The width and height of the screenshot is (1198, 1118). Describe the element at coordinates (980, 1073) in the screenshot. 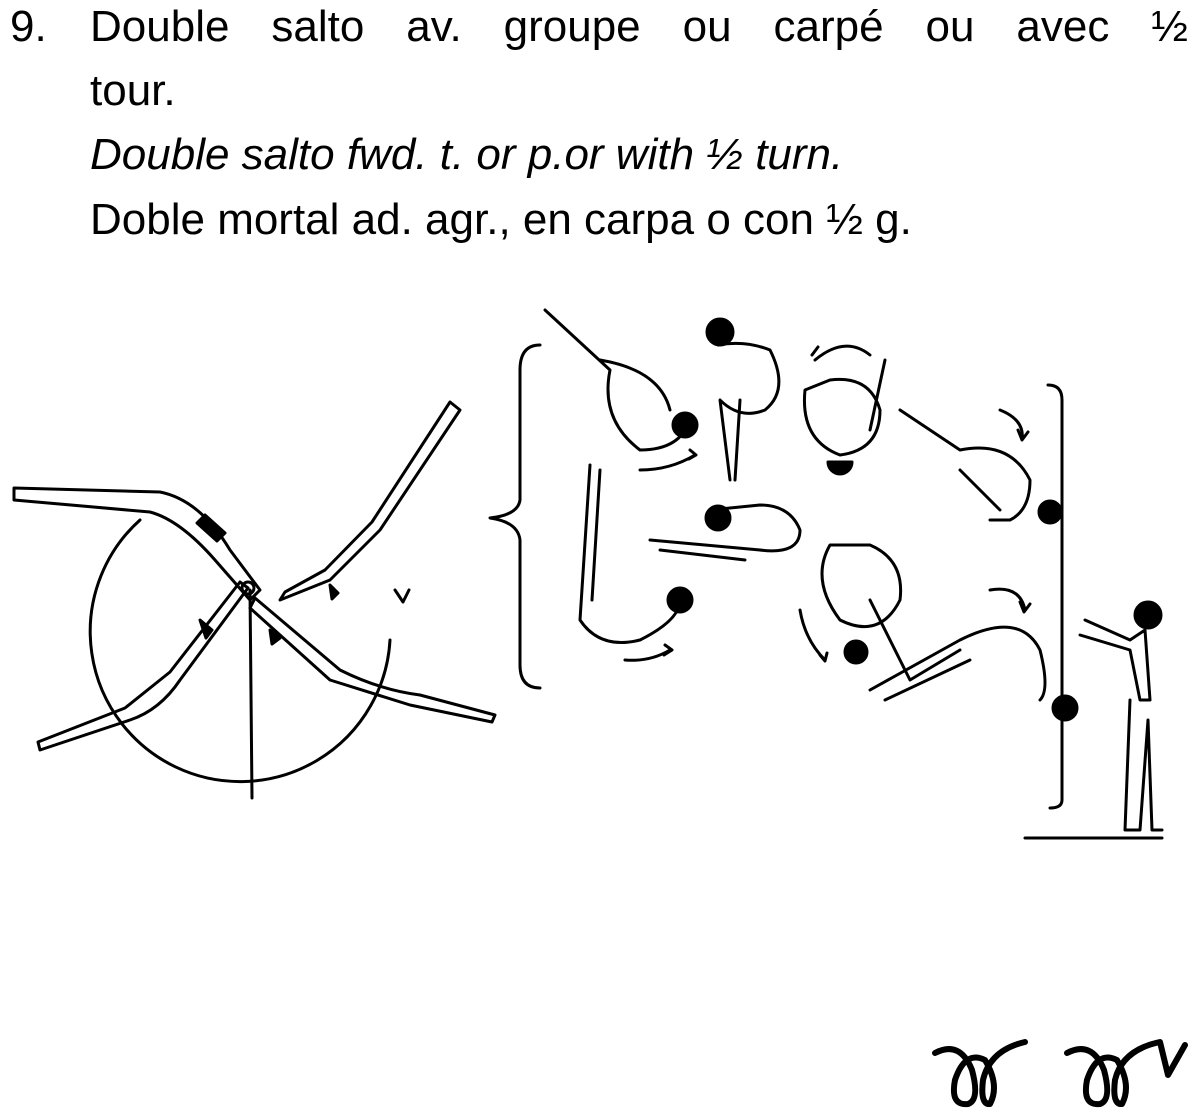

I see `salto-notation-symbol` at that location.